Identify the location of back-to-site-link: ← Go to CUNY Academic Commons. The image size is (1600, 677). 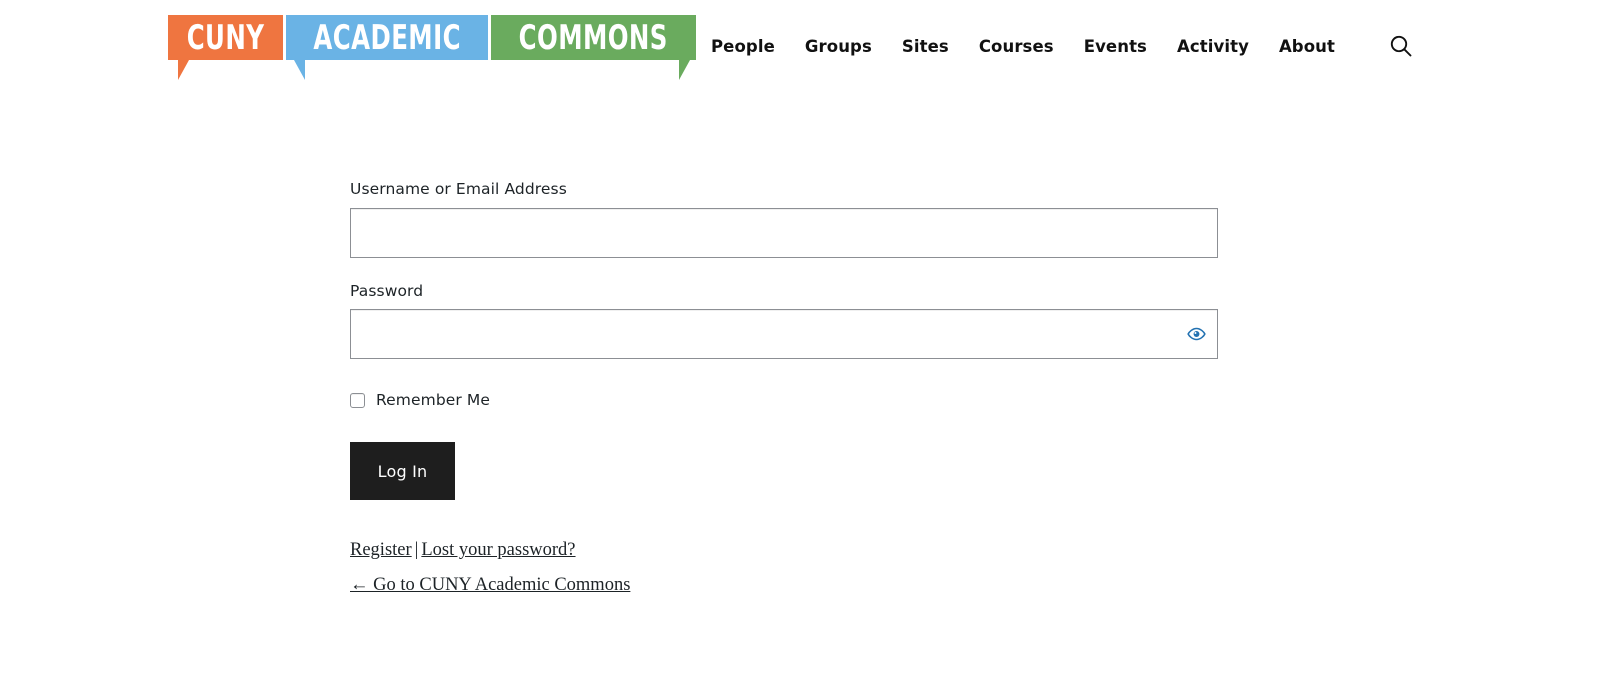
(490, 585).